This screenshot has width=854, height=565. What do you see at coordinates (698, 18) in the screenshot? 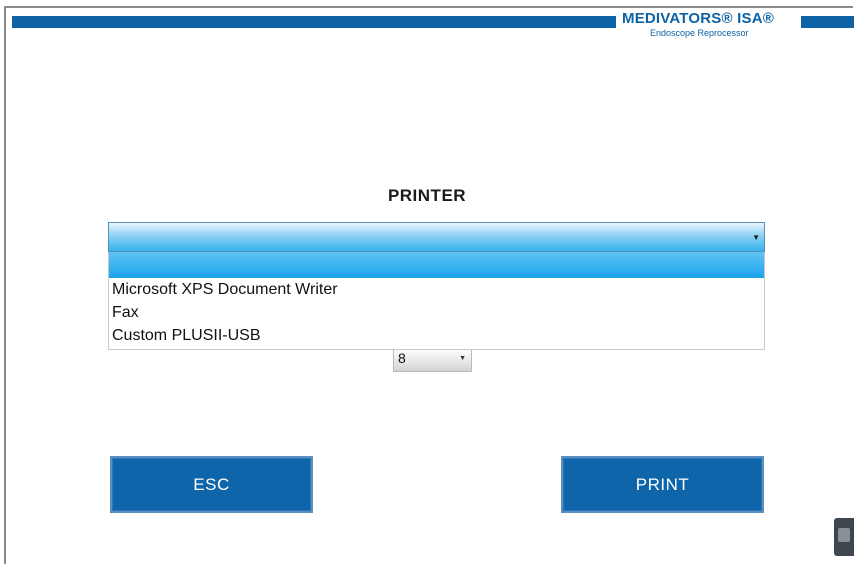
I see `brand-name: MEDIVATORS® ISA®` at bounding box center [698, 18].